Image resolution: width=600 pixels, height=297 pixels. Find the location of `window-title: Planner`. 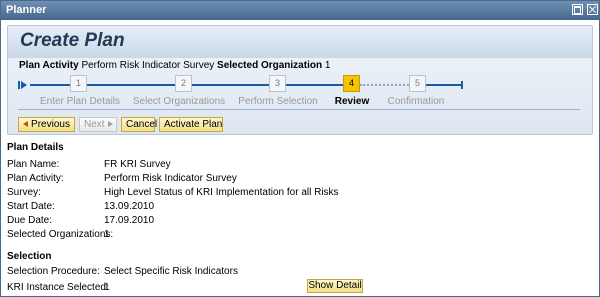

window-title: Planner is located at coordinates (26, 10).